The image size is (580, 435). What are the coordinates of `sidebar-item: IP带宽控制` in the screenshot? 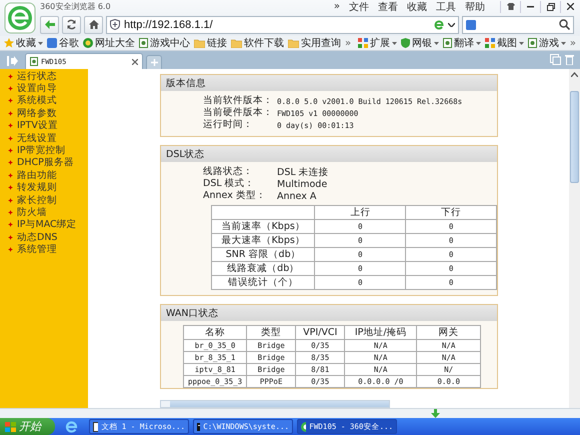 It's located at (44, 150).